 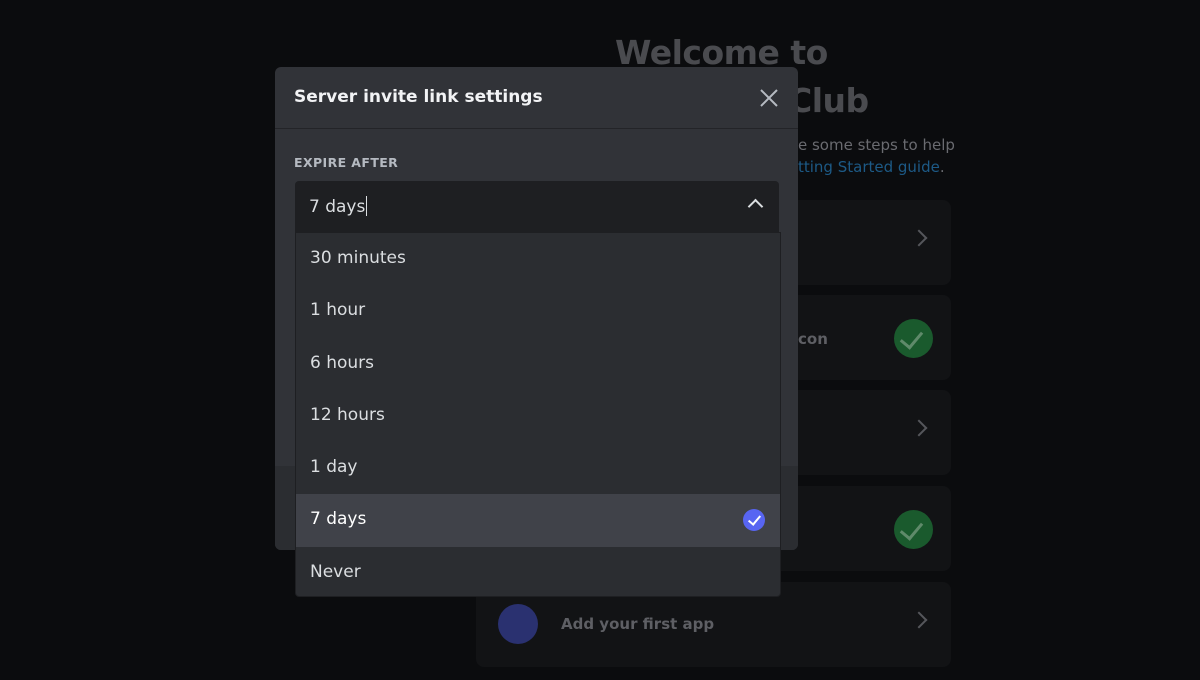 I want to click on expire-after-select: 7 days, so click(x=537, y=206).